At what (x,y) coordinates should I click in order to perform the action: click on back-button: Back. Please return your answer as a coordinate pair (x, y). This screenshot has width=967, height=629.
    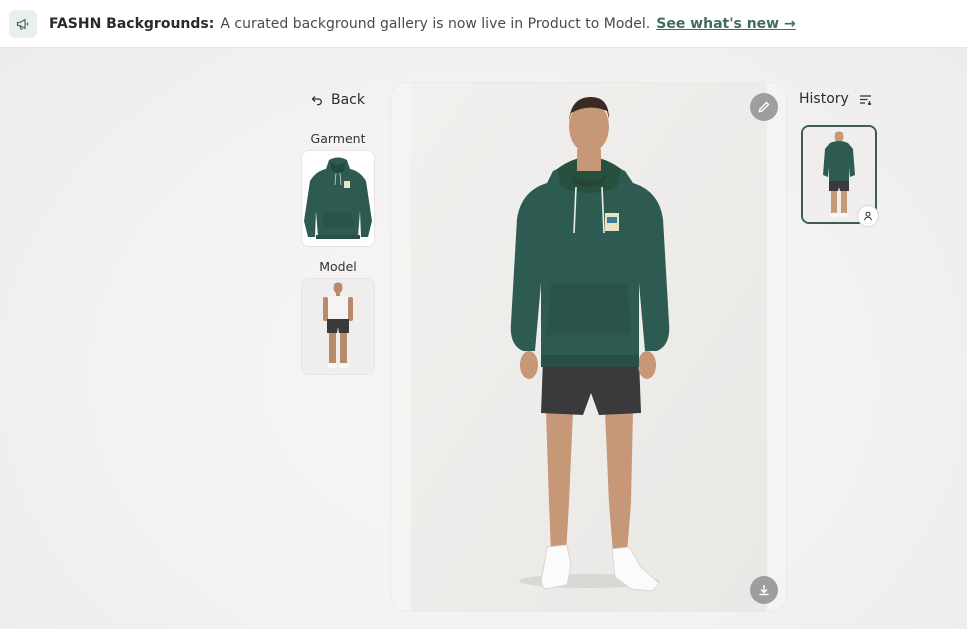
    Looking at the image, I should click on (338, 100).